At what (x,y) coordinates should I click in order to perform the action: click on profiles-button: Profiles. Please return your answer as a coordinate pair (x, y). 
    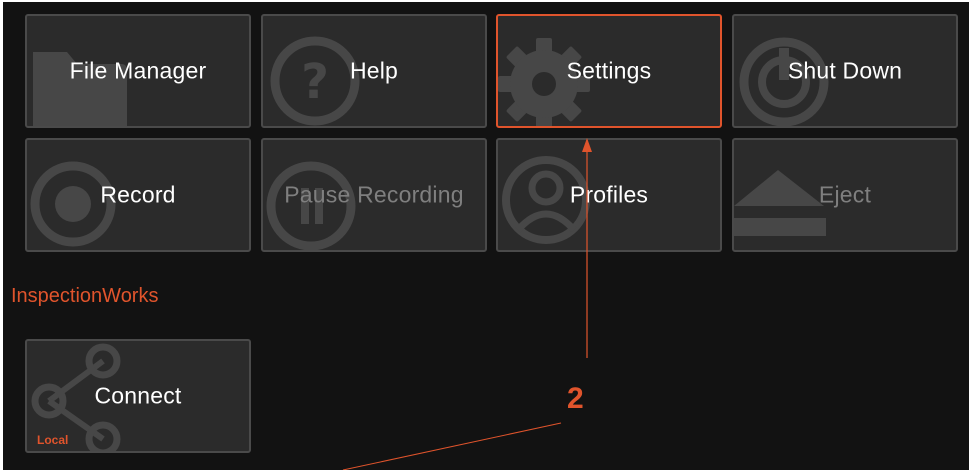
    Looking at the image, I should click on (609, 195).